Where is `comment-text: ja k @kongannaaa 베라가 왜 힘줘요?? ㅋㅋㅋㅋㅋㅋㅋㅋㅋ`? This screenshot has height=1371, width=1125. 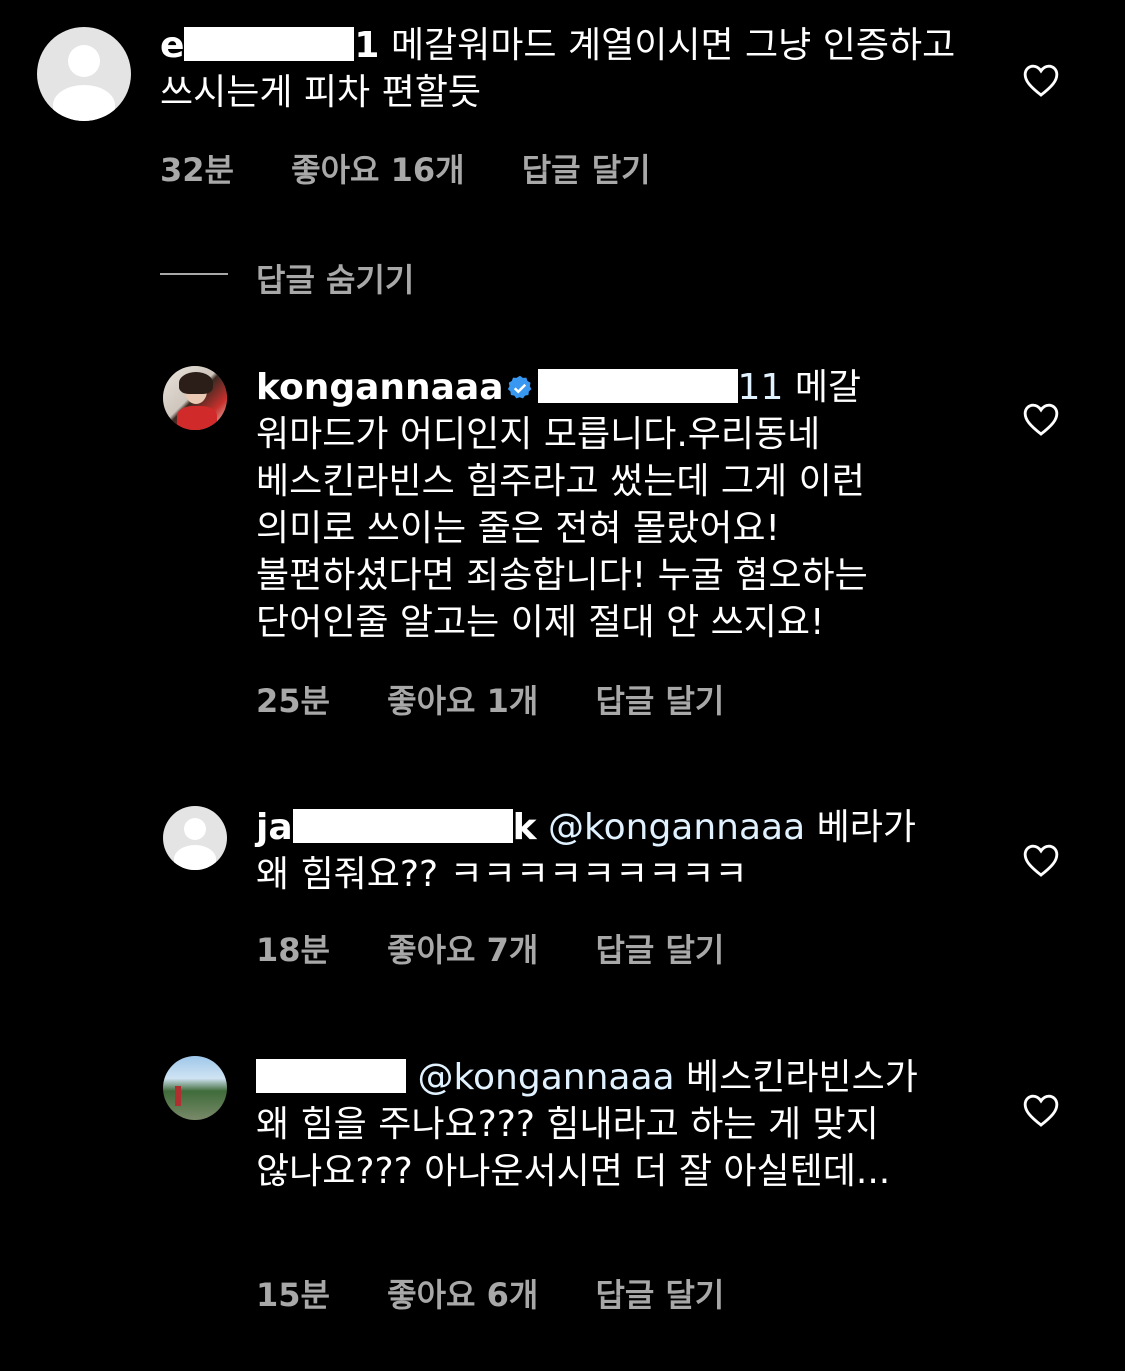 comment-text: ja k @kongannaaa 베라가 왜 힘줘요?? ㅋㅋㅋㅋㅋㅋㅋㅋㅋ is located at coordinates (606, 851).